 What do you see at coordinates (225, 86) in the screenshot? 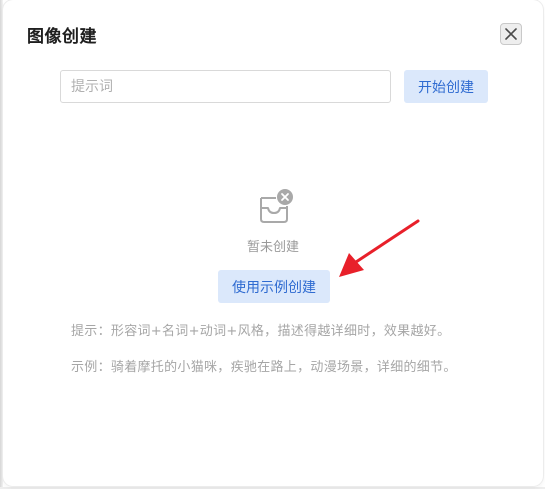
I see `prompt-input` at bounding box center [225, 86].